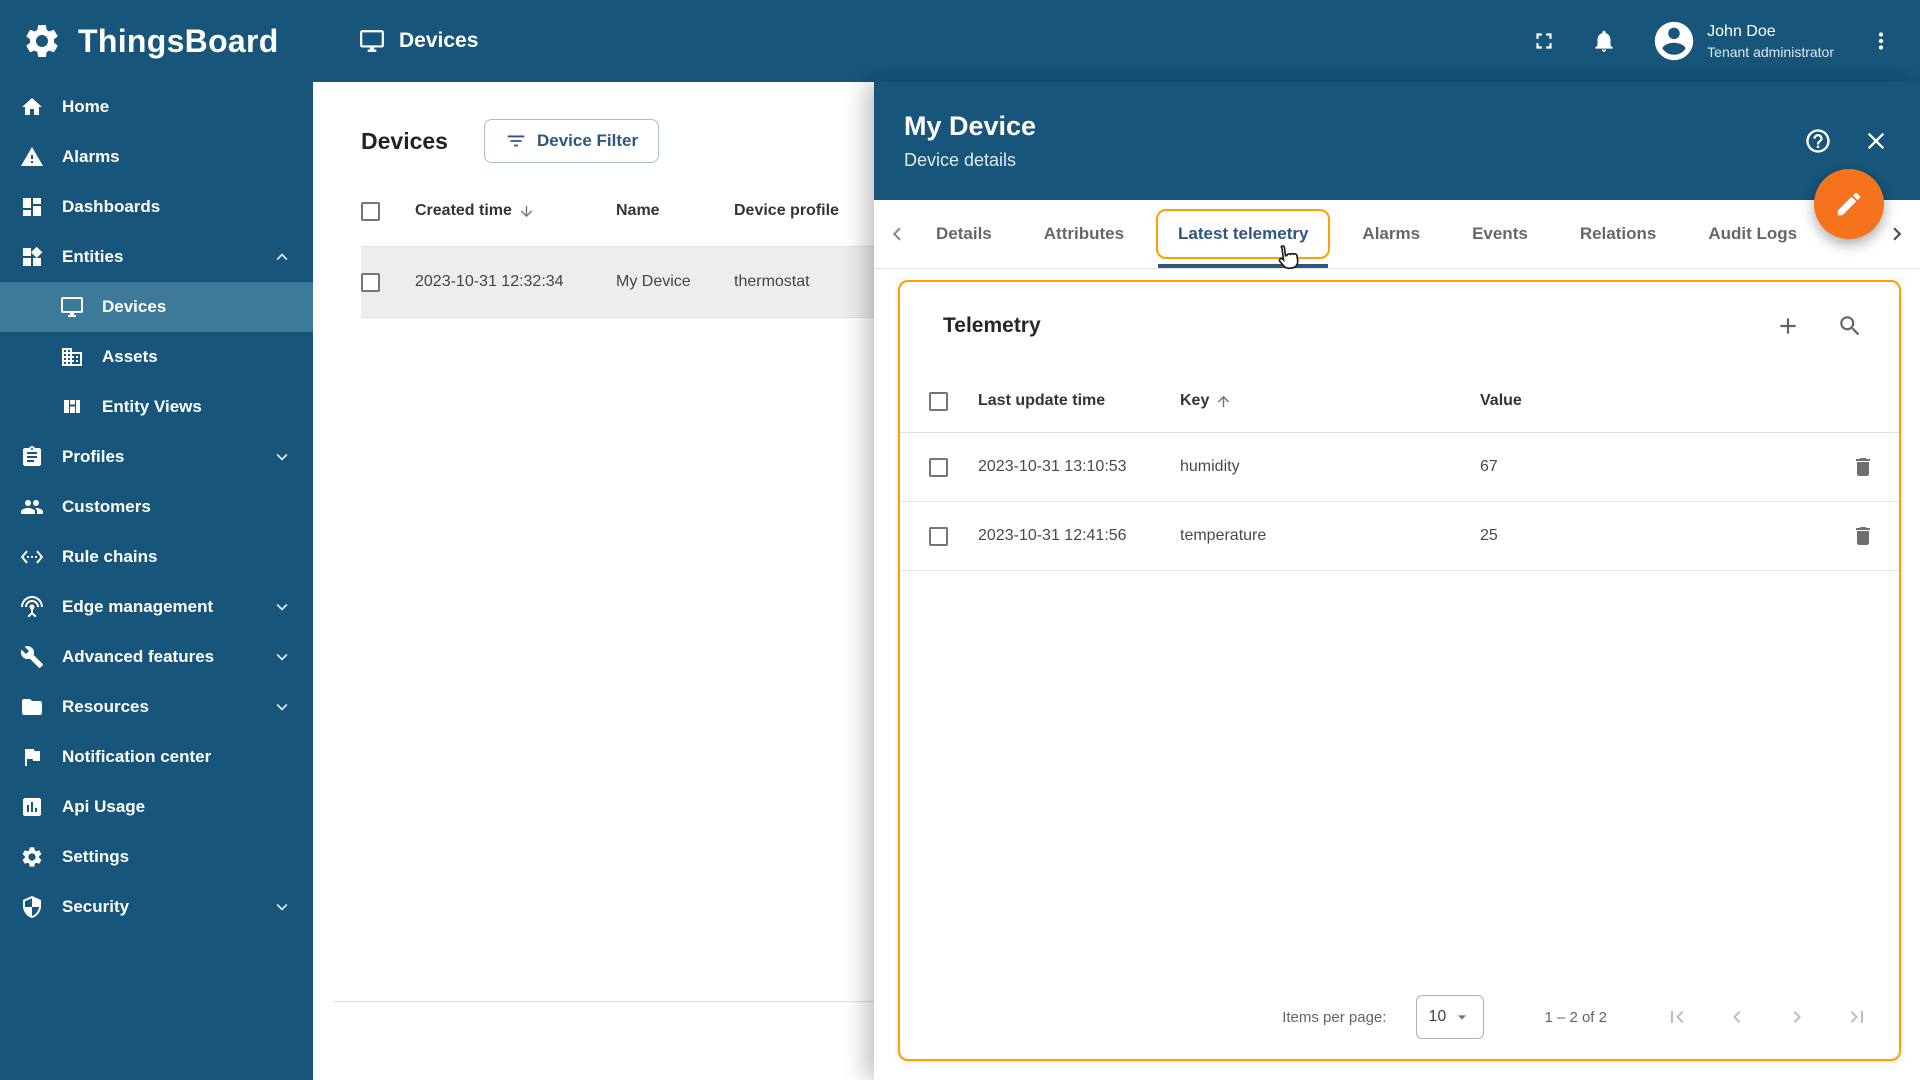 The height and width of the screenshot is (1080, 1920). I want to click on close-icon, so click(1876, 141).